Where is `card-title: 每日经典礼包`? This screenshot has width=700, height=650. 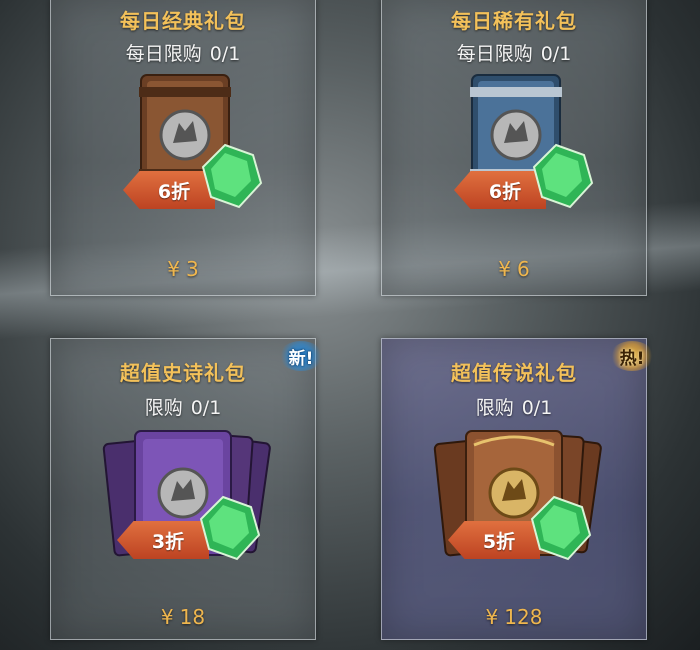 card-title: 每日经典礼包 is located at coordinates (183, 21).